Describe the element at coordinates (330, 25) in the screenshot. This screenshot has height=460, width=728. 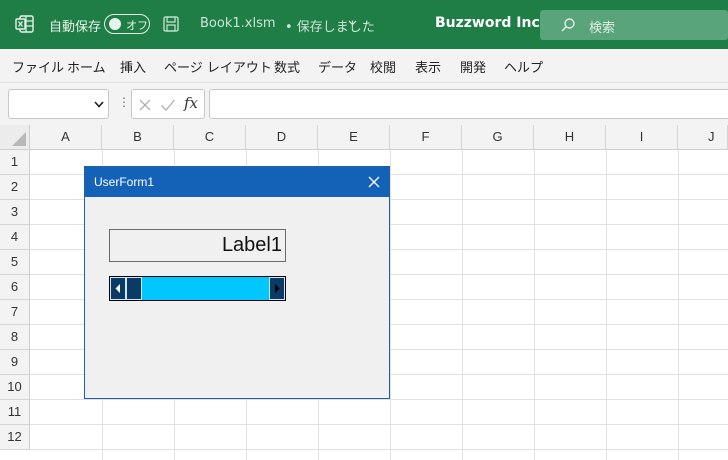
I see `document-save-status: • 保存しました` at that location.